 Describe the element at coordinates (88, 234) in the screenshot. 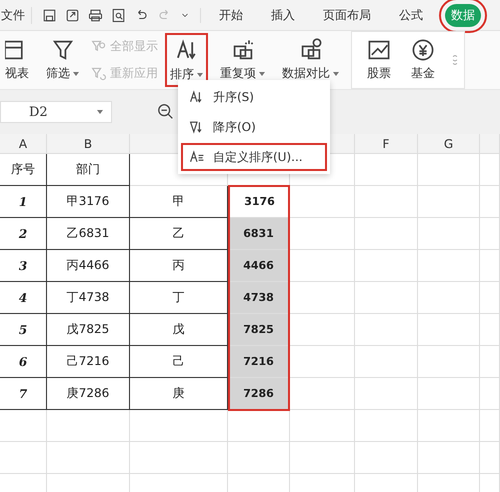

I see `table-cell: 乙6831` at that location.